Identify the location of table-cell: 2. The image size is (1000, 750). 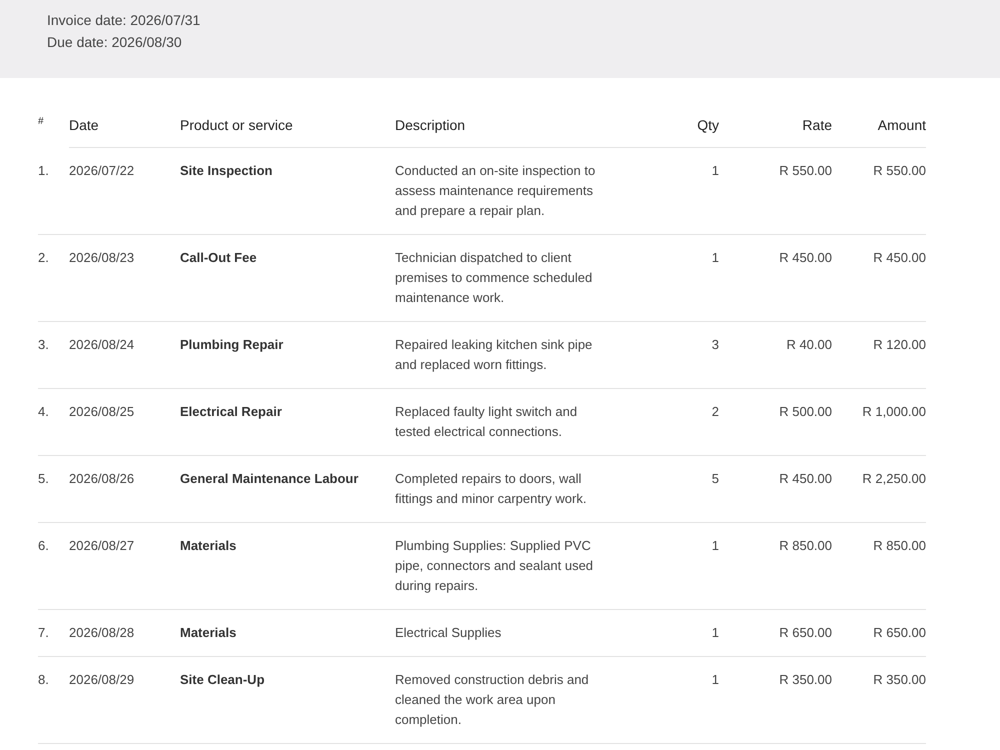
(715, 411).